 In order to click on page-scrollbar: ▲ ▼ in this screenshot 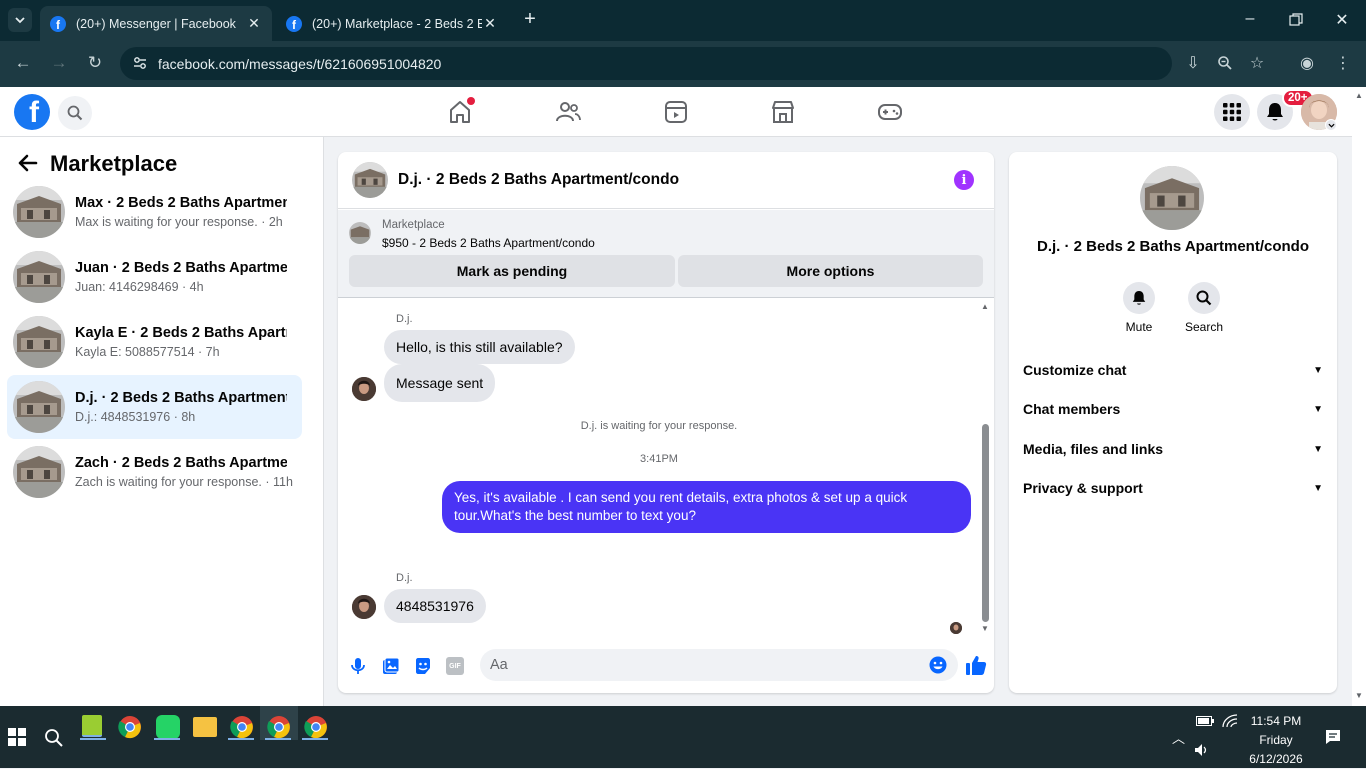, I will do `click(1359, 396)`.